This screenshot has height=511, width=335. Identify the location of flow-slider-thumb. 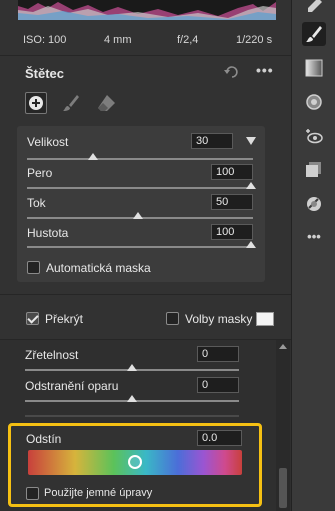
(138, 215).